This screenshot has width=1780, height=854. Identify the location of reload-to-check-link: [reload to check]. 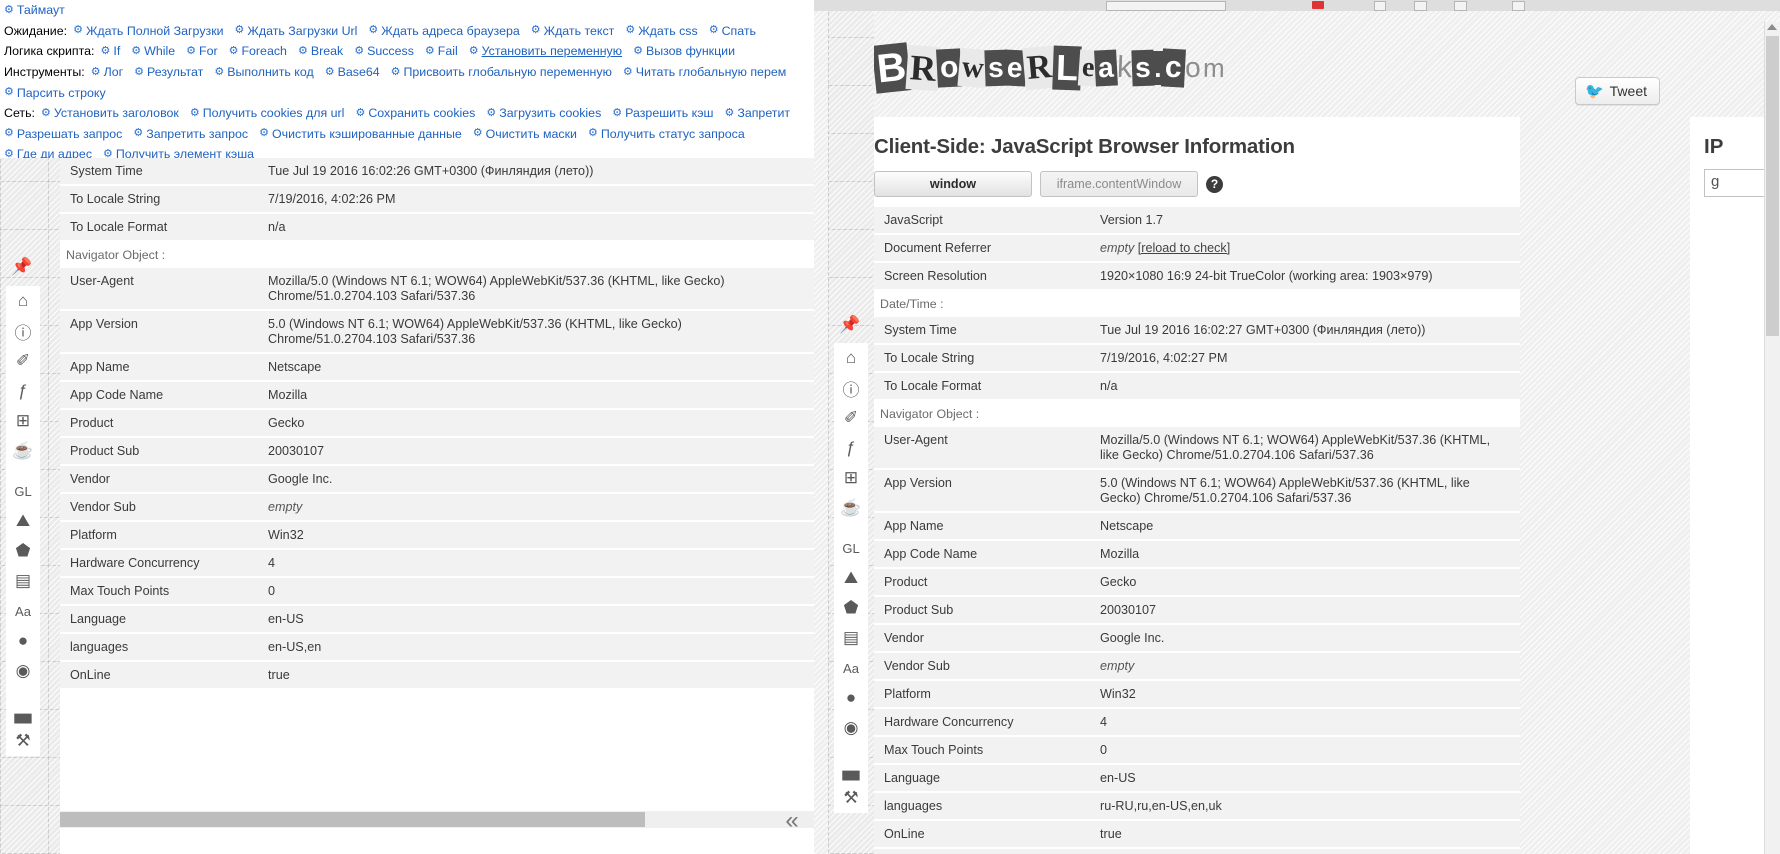
(1184, 248).